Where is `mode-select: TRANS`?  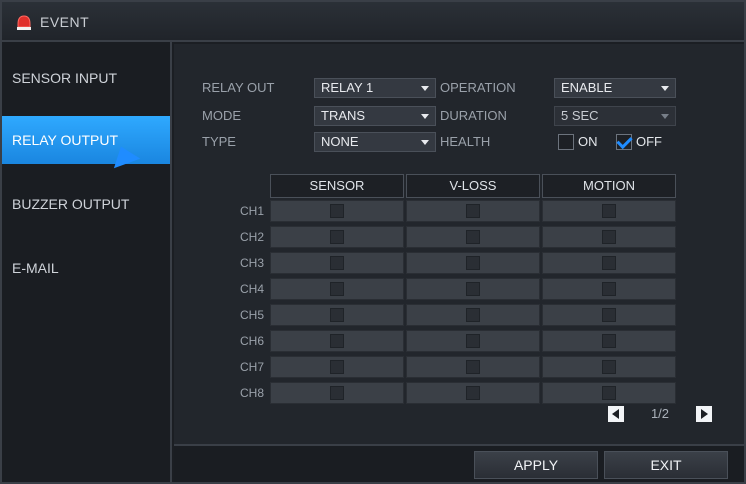
mode-select: TRANS is located at coordinates (375, 116).